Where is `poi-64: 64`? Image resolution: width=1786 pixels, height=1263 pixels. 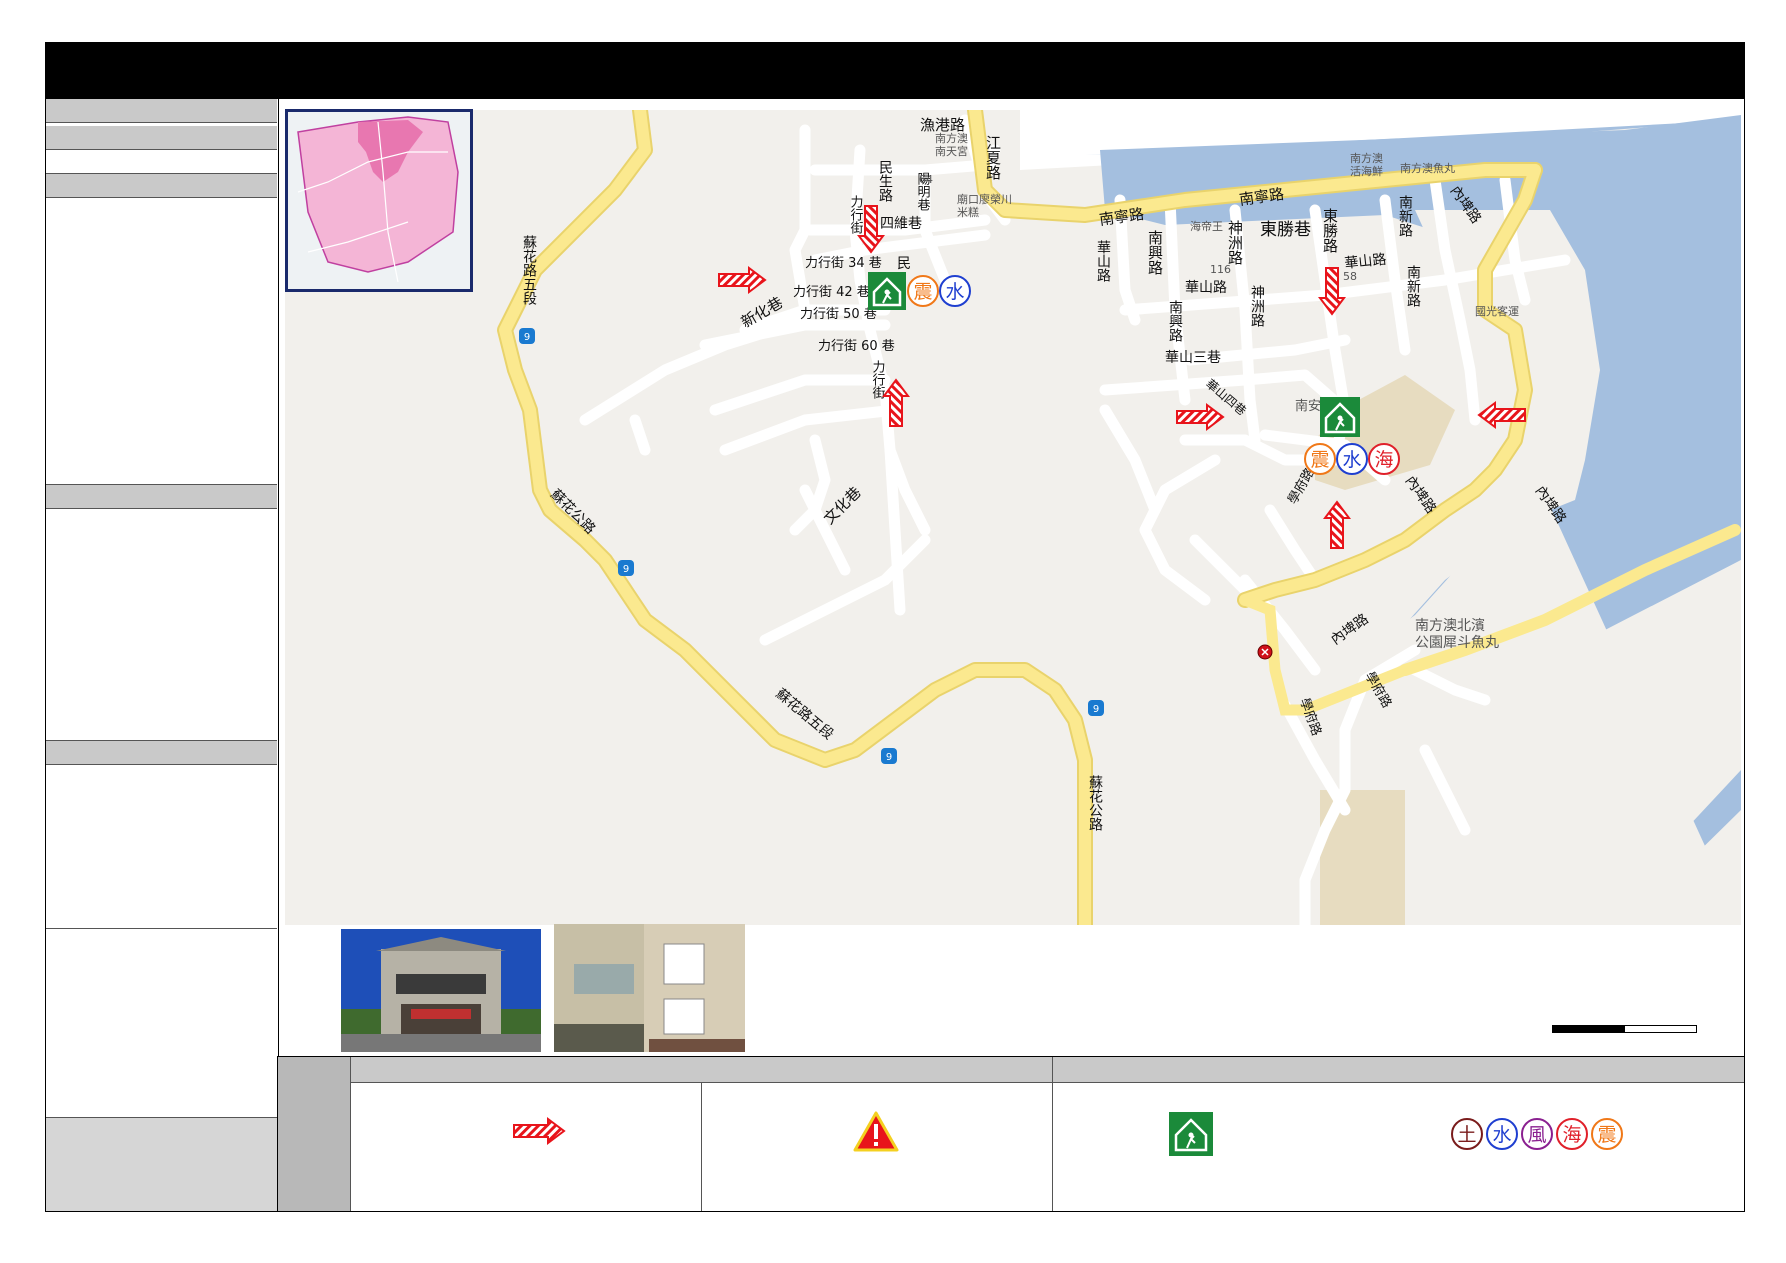 poi-64: 64 is located at coordinates (926, 179).